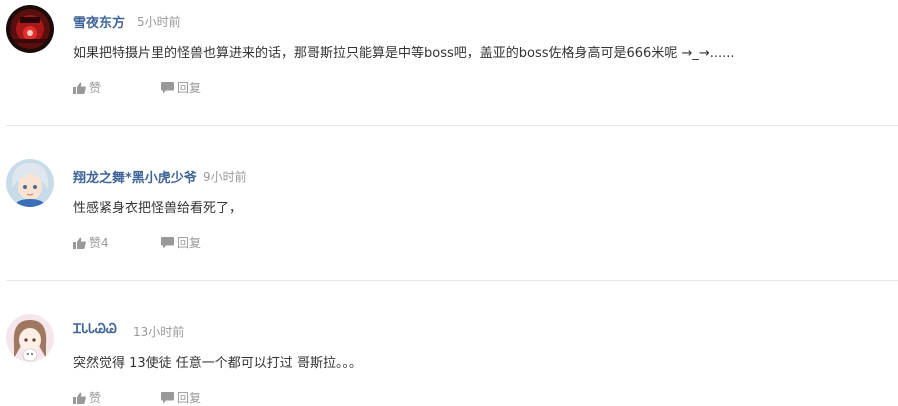 The width and height of the screenshot is (898, 406). Describe the element at coordinates (159, 332) in the screenshot. I see `timestamp: 13小时前` at that location.